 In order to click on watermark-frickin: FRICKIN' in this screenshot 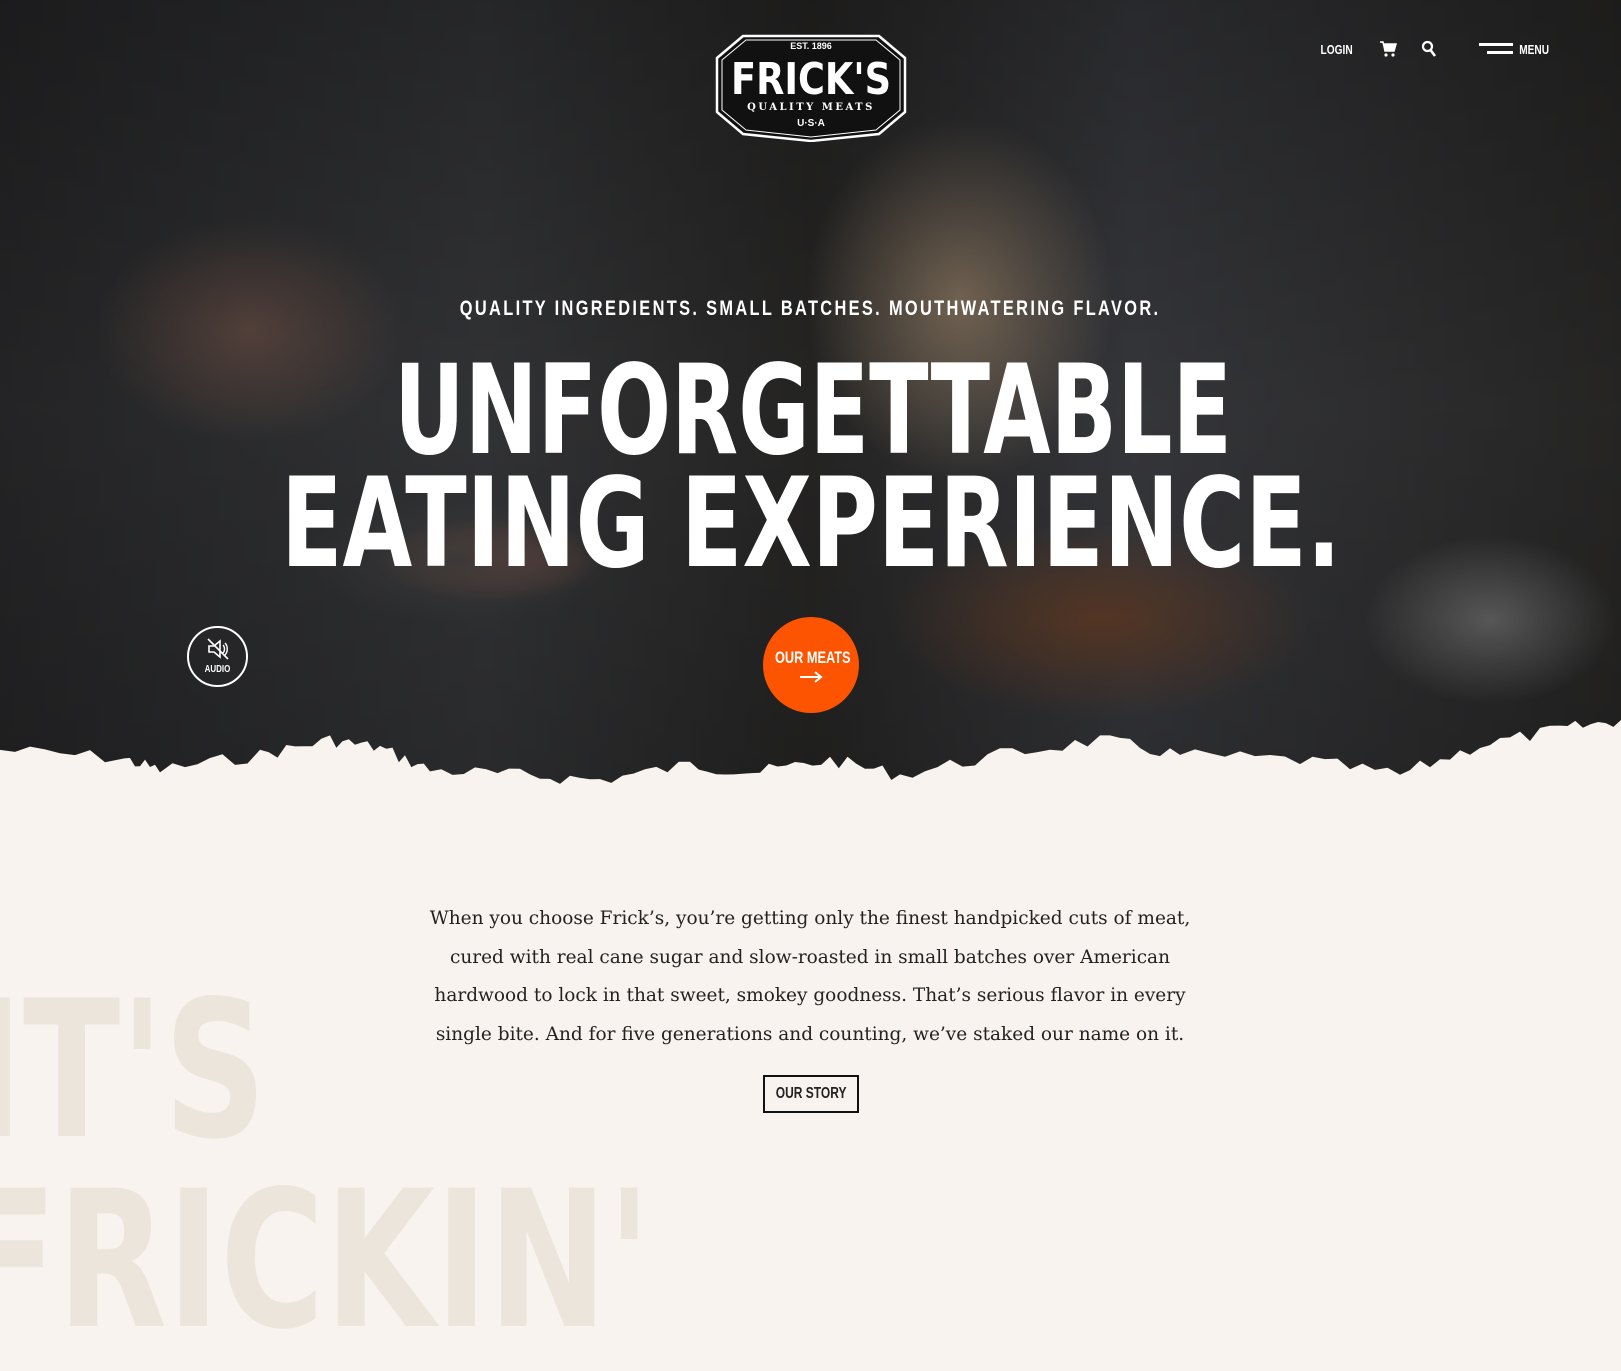, I will do `click(326, 1260)`.